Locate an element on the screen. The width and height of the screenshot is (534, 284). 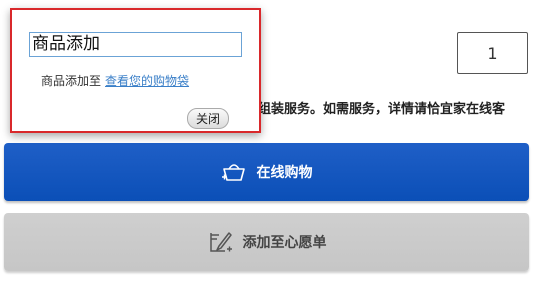
popup-message-text: 商品添加至 is located at coordinates (71, 81).